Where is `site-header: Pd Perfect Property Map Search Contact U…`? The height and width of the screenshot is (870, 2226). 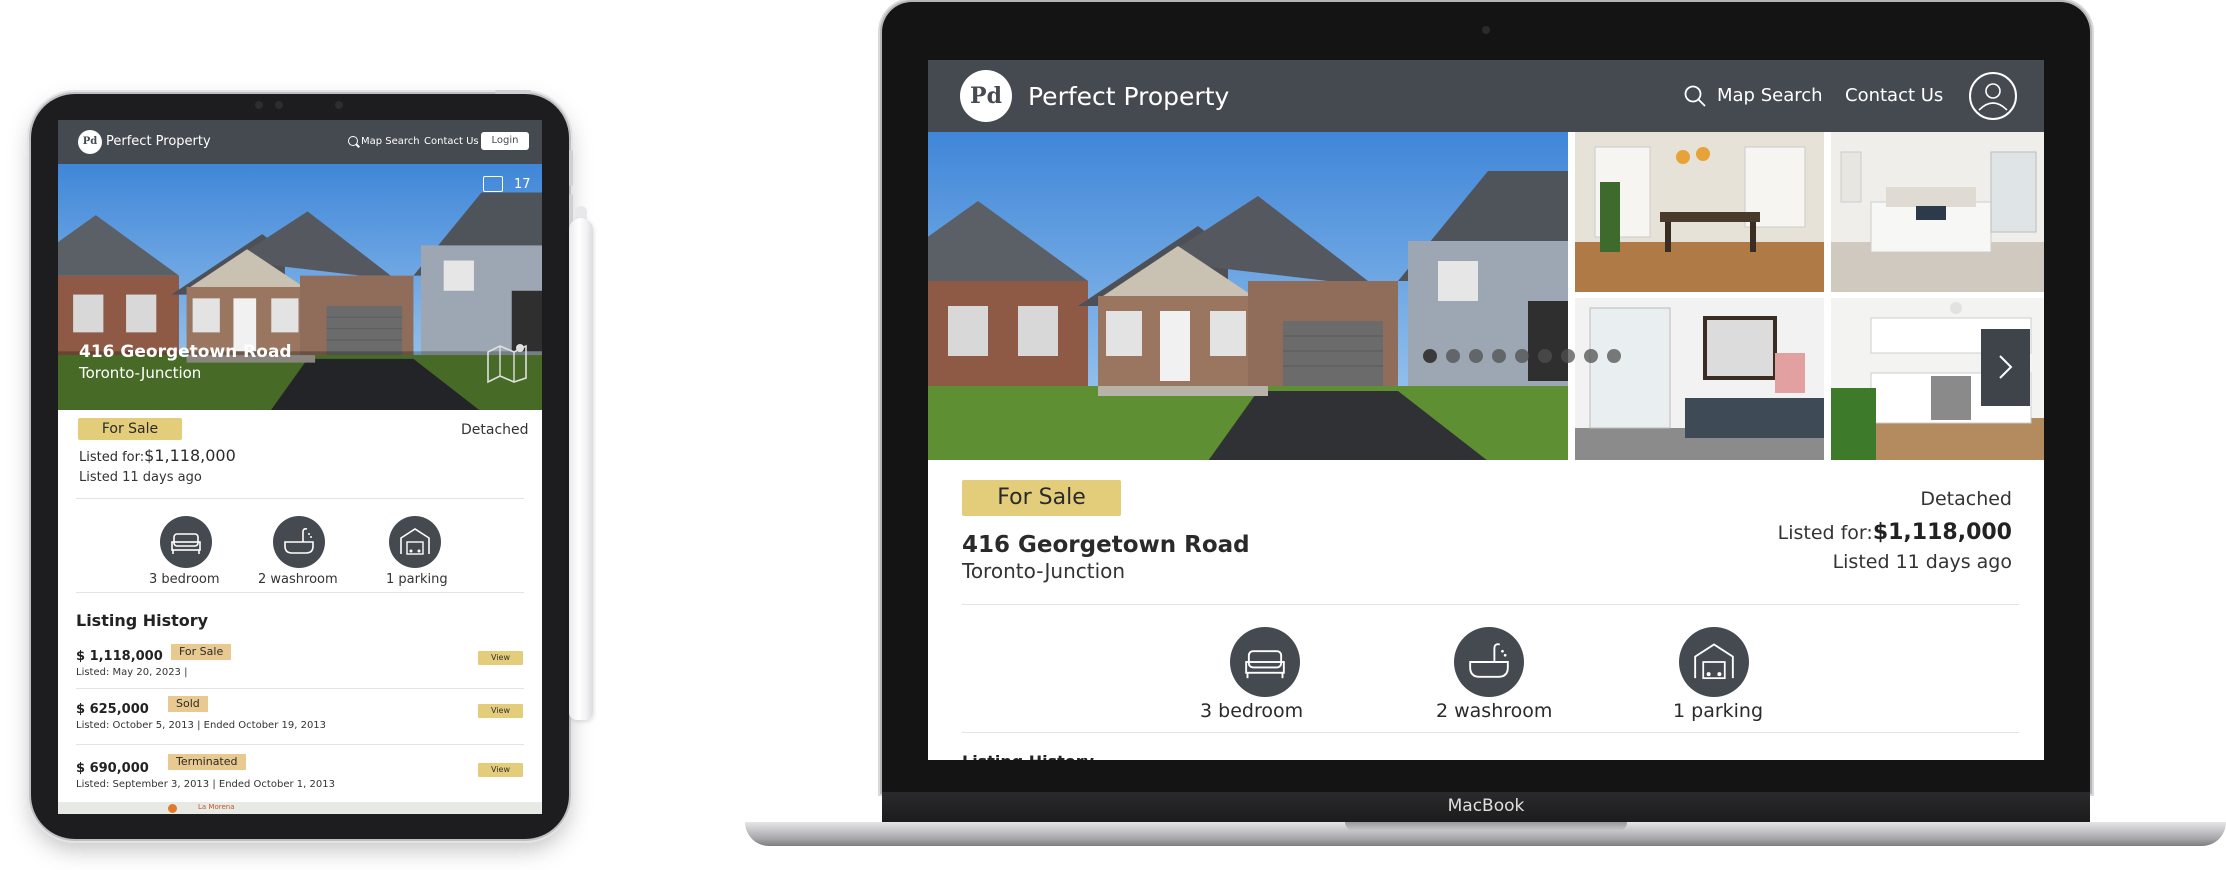 site-header: Pd Perfect Property Map Search Contact U… is located at coordinates (1486, 96).